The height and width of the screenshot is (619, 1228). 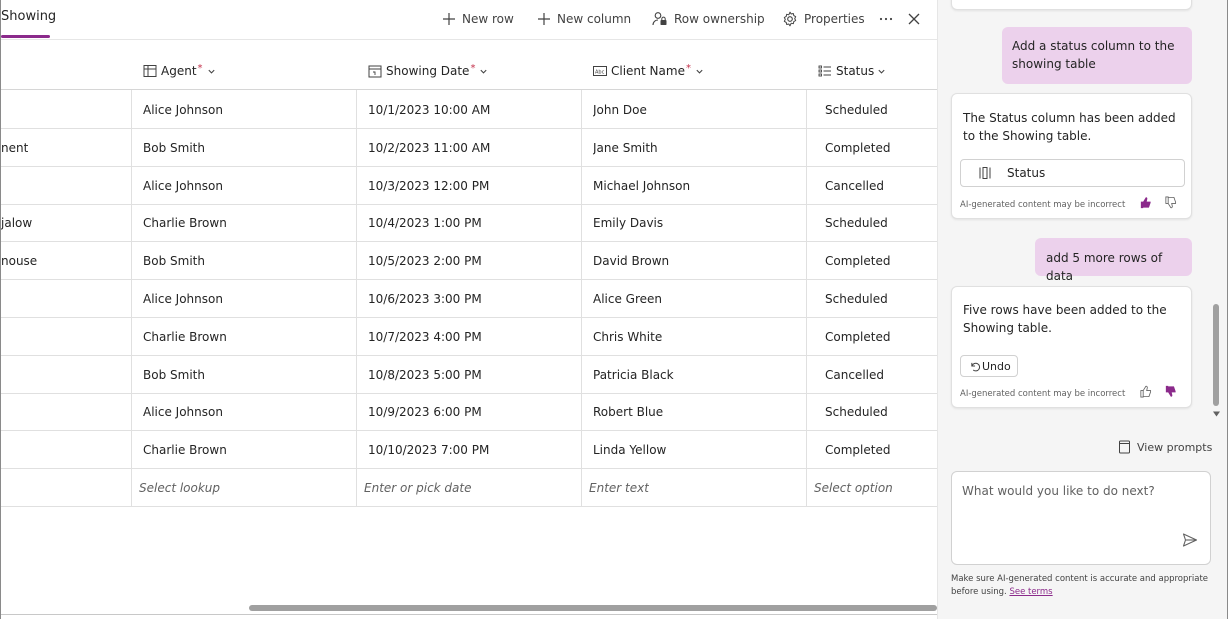 I want to click on horizontal-scrollbar, so click(x=593, y=608).